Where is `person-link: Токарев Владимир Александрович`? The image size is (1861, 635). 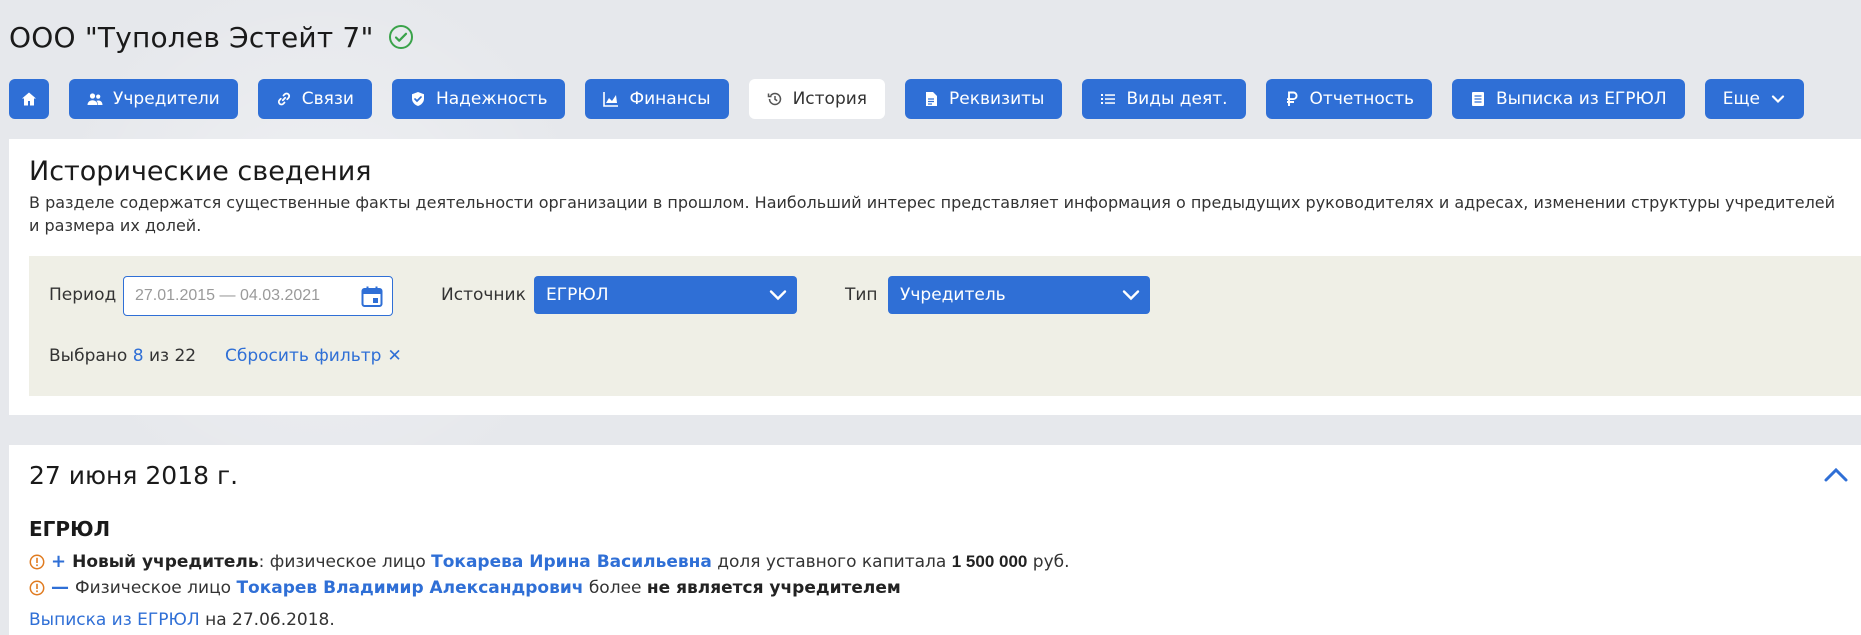 person-link: Токарев Владимир Александрович is located at coordinates (409, 588).